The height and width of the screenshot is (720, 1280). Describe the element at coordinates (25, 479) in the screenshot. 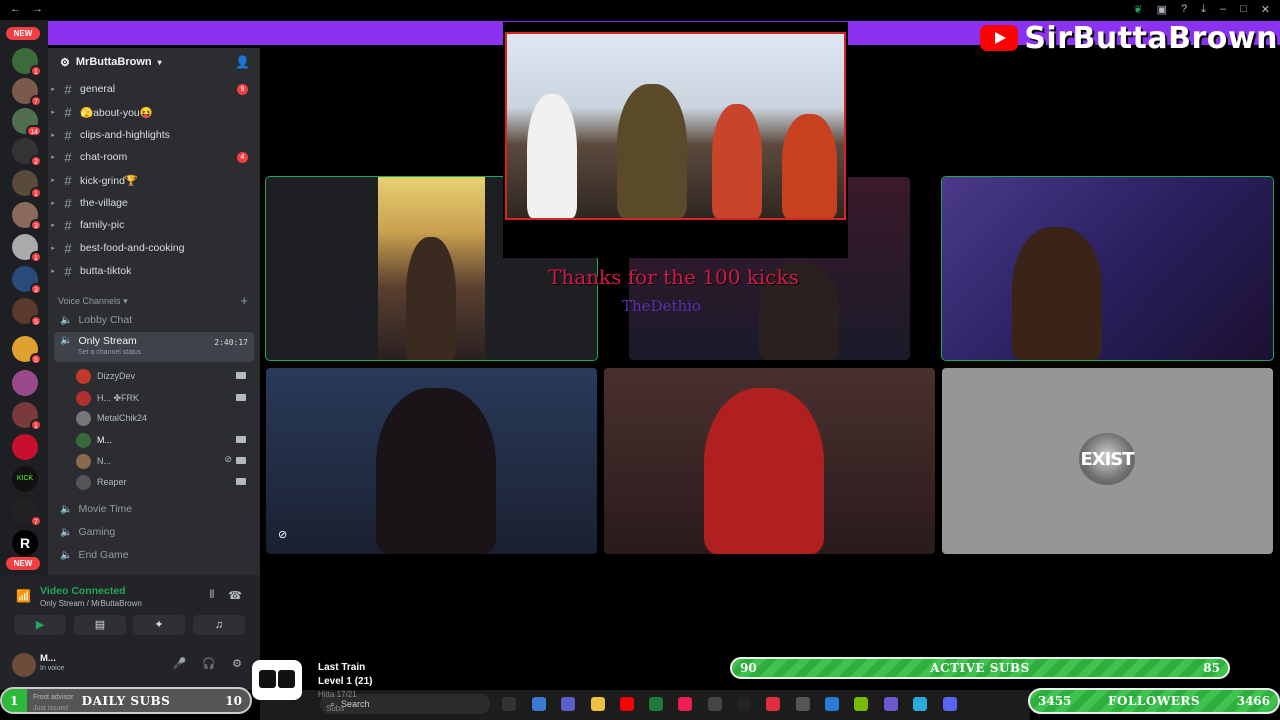

I see `kick-server-icon: KICK` at that location.